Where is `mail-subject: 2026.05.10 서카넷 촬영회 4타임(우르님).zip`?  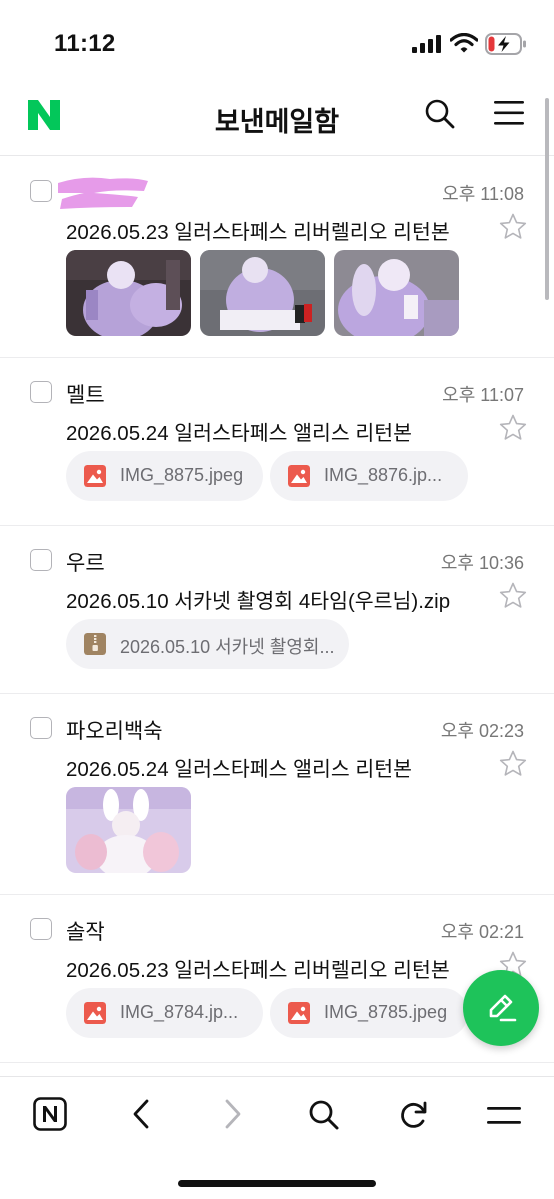
mail-subject: 2026.05.10 서카넷 촬영회 4타임(우르님).zip is located at coordinates (258, 601).